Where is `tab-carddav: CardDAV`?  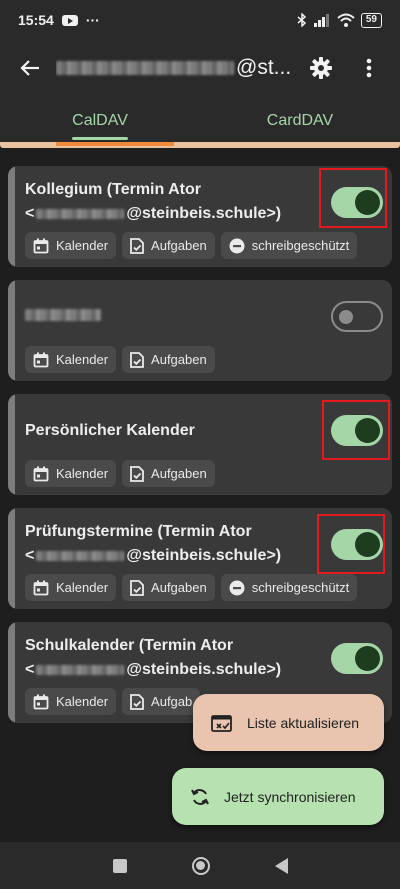
tab-carddav: CardDAV is located at coordinates (300, 121).